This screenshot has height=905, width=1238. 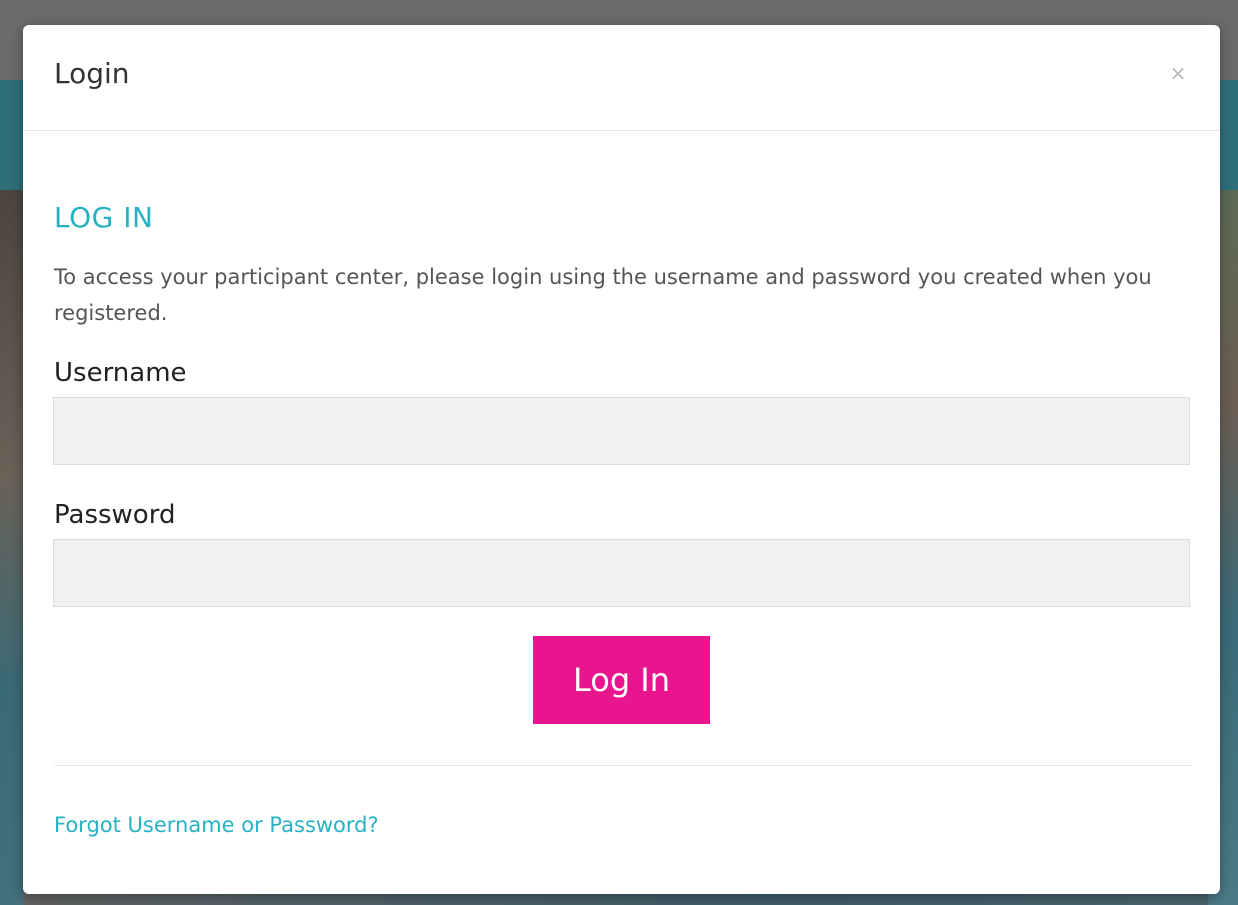 What do you see at coordinates (621, 680) in the screenshot?
I see `login-button: Log In` at bounding box center [621, 680].